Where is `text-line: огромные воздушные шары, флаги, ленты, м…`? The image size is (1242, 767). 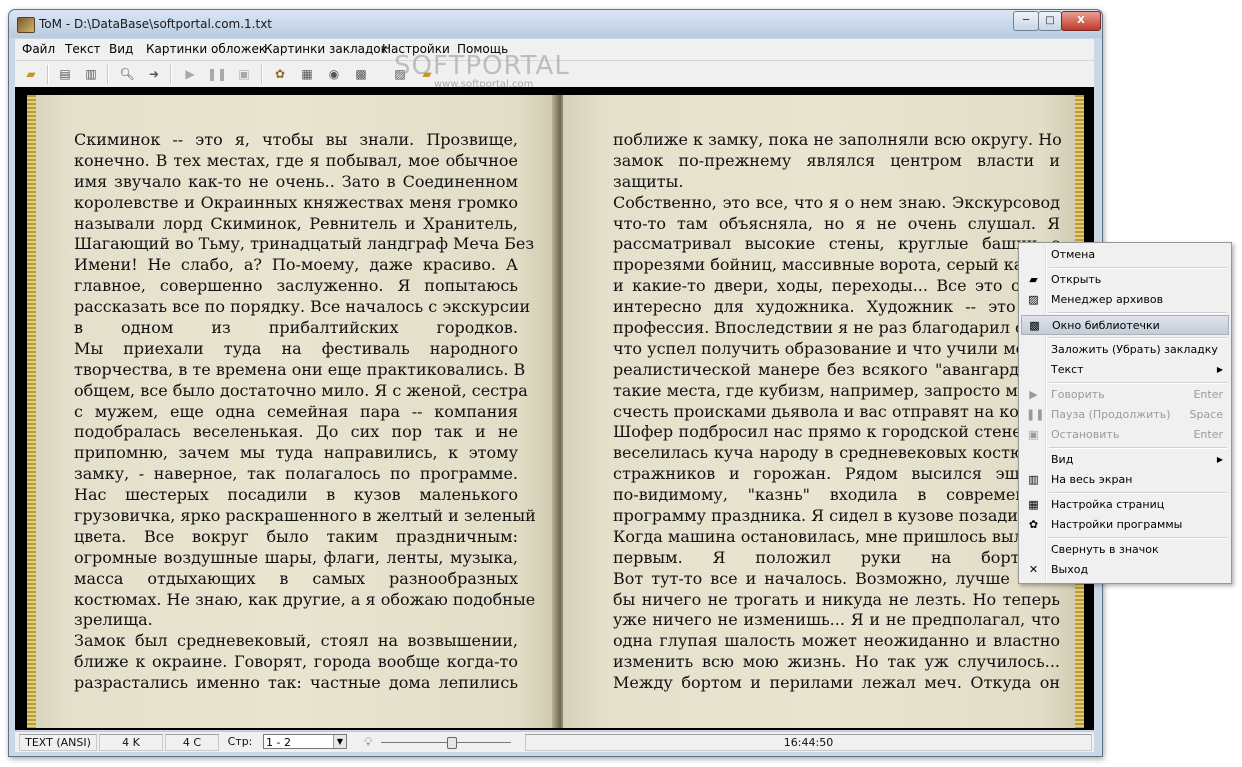 text-line: огромные воздушные шары, флаги, ленты, м… is located at coordinates (296, 557).